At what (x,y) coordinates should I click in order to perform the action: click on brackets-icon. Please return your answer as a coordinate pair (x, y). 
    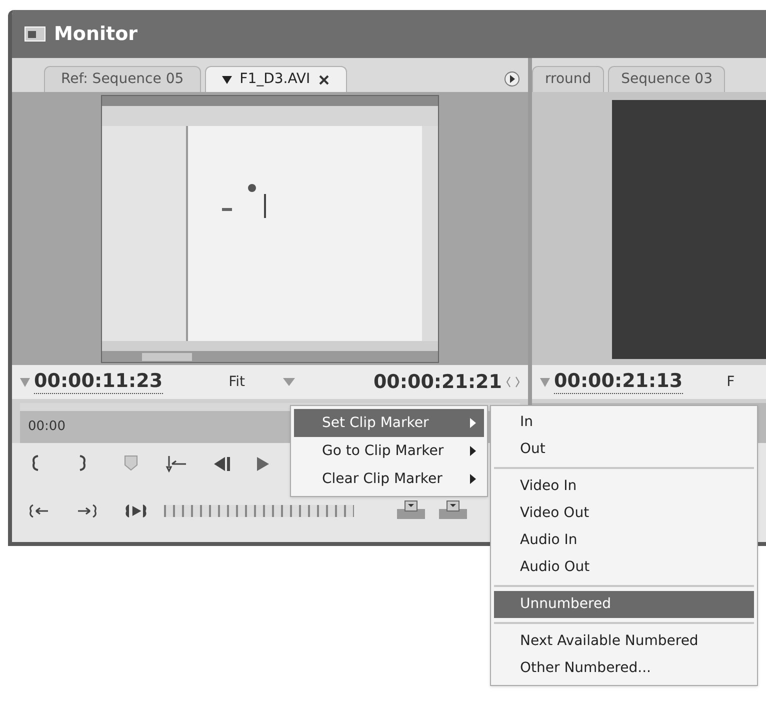
    Looking at the image, I should click on (513, 382).